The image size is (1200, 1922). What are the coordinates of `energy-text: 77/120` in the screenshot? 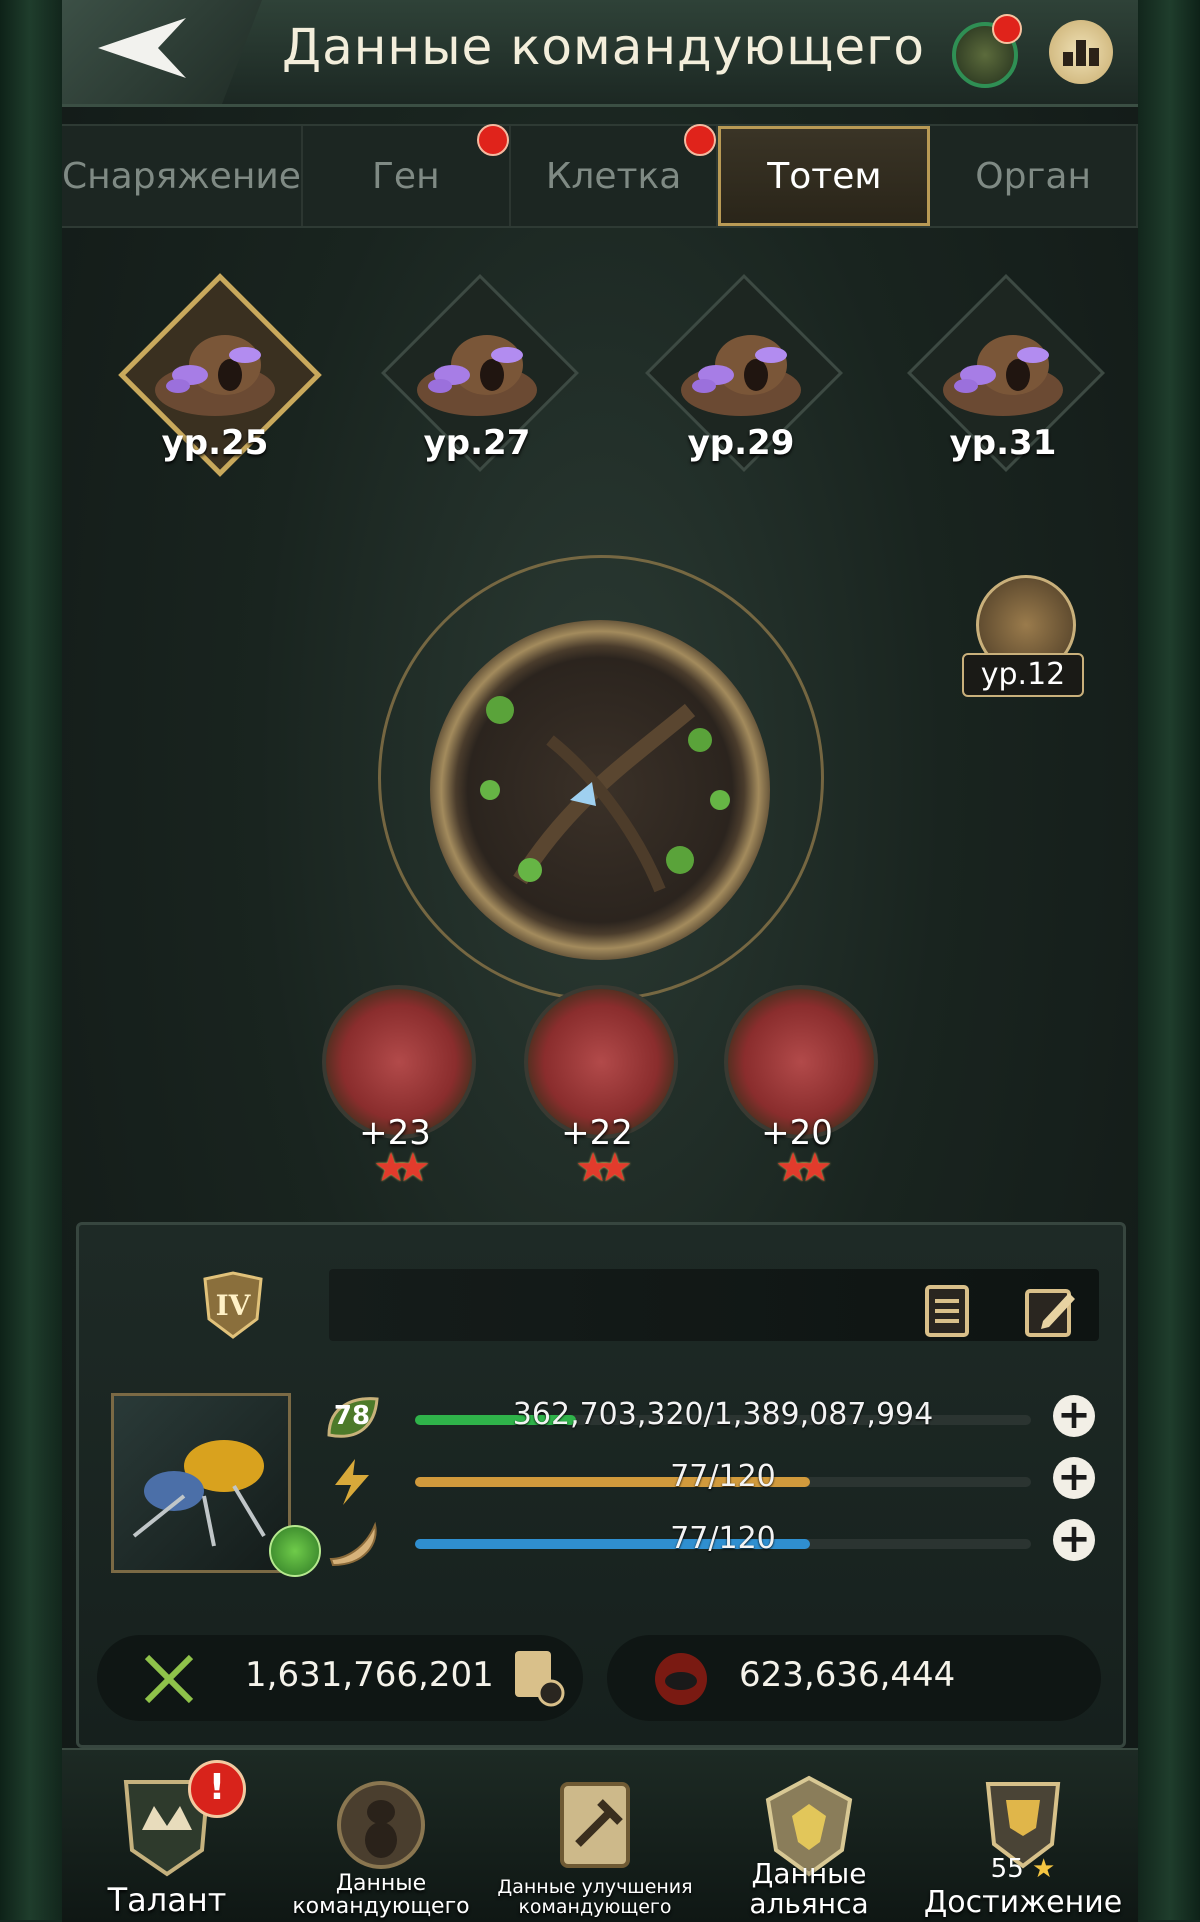 It's located at (723, 1476).